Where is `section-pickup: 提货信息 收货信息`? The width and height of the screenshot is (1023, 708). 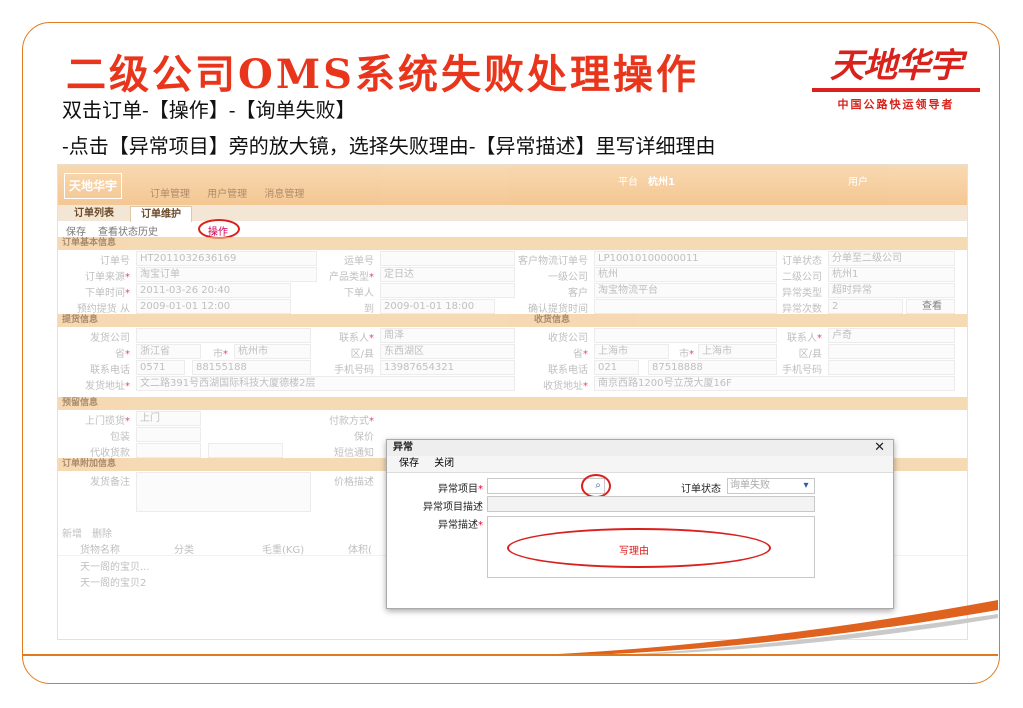 section-pickup: 提货信息 收货信息 is located at coordinates (512, 320).